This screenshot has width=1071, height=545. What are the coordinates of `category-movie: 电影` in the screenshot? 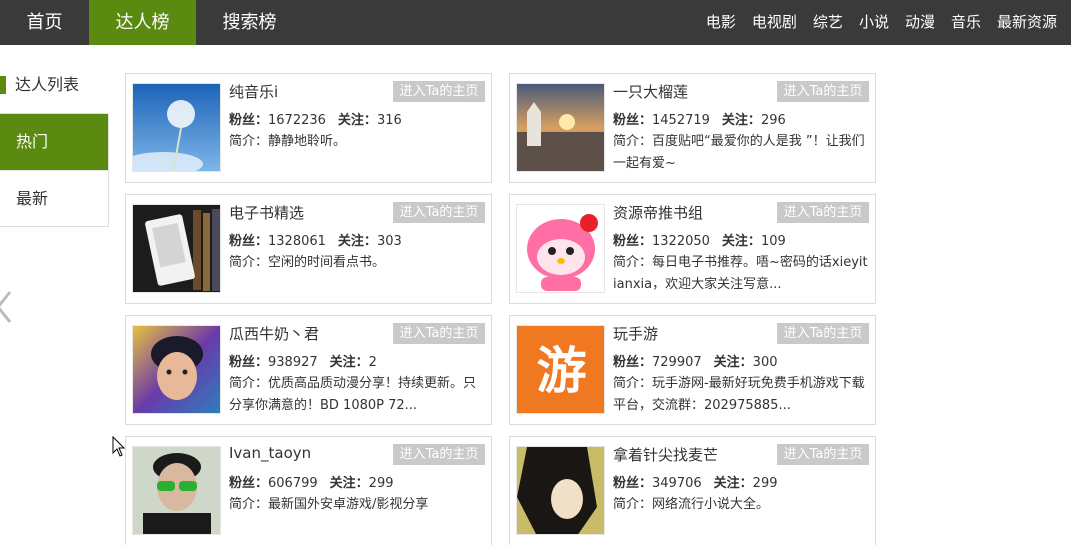 It's located at (721, 22).